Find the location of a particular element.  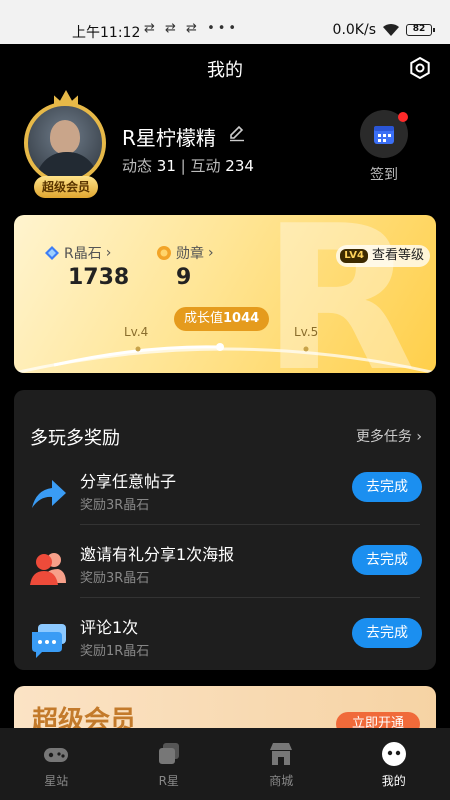

medal-value: 9 is located at coordinates (184, 277).